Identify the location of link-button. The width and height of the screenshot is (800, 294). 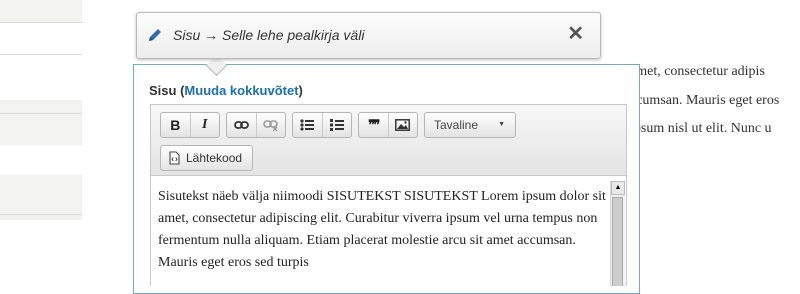
(241, 125).